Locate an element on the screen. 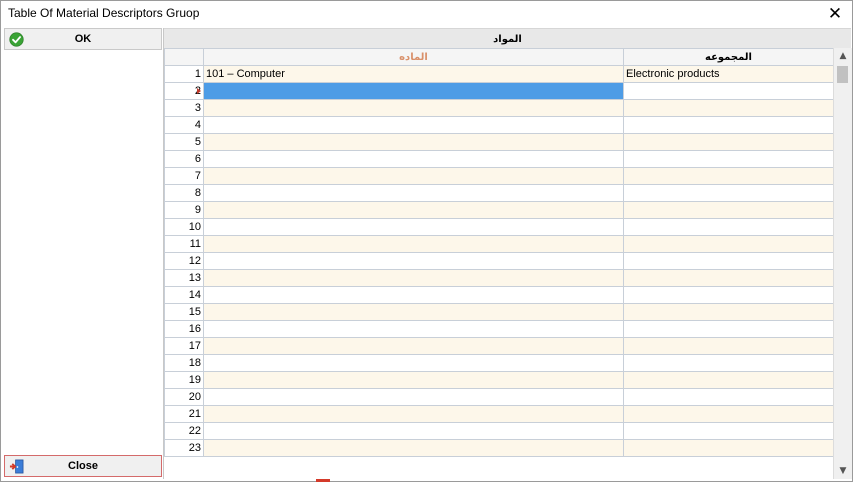  table-row: 1 101 – Computer Electronic products is located at coordinates (499, 74).